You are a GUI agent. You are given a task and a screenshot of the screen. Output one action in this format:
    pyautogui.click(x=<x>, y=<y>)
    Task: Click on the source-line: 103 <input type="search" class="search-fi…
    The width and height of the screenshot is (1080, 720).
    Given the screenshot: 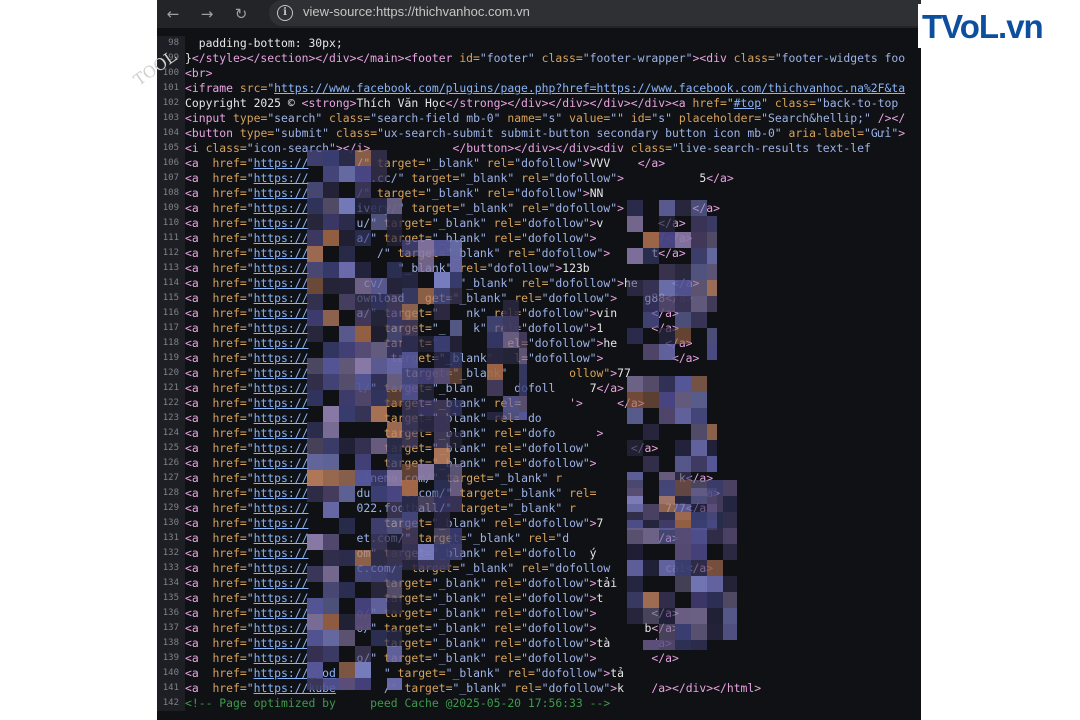 What is the action you would take?
    pyautogui.click(x=539, y=118)
    